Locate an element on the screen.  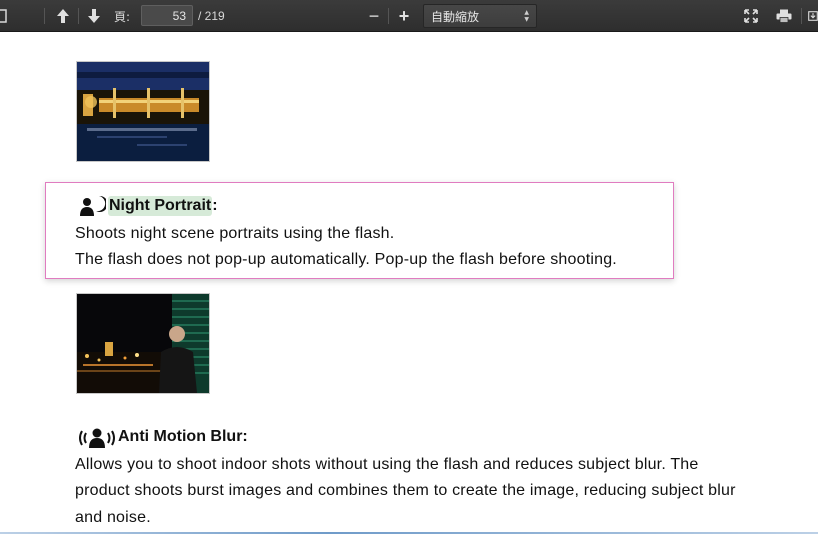
sidebar-toggle-button is located at coordinates (4, 16).